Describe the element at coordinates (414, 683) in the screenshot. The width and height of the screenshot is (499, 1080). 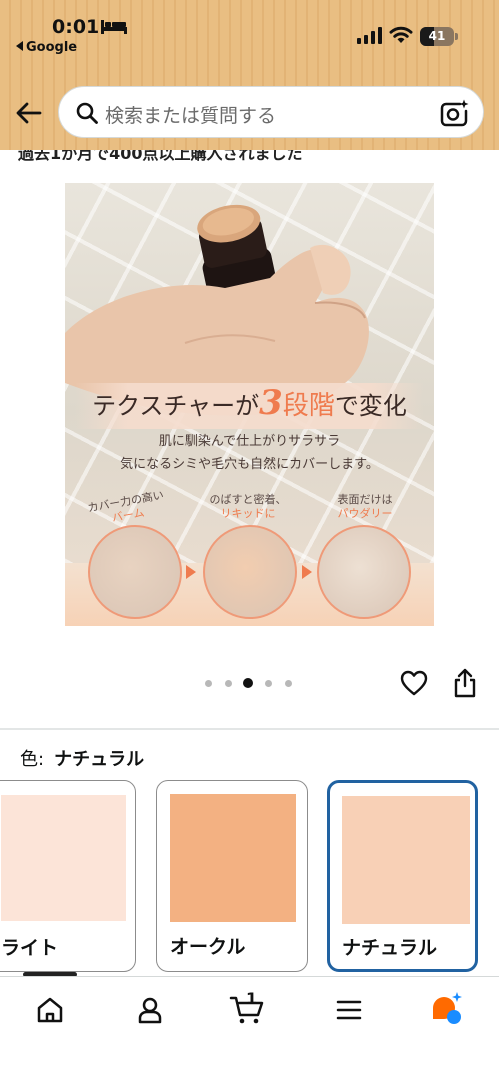
I see `heart-icon` at that location.